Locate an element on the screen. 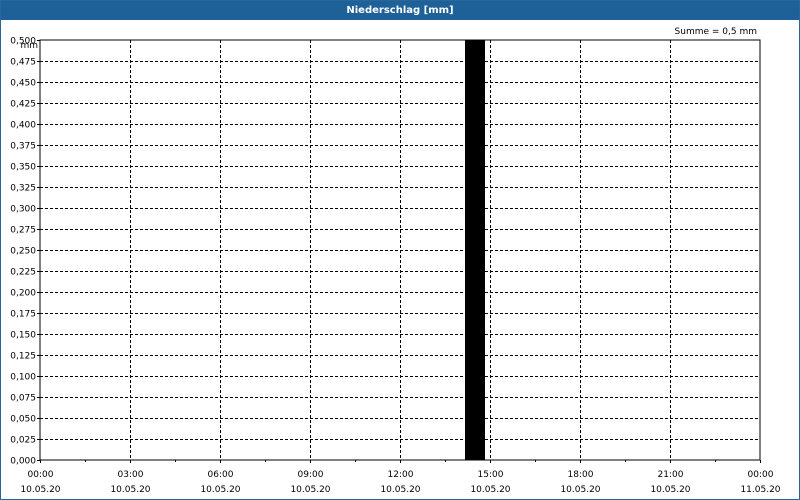  y-tick-label: 0,375 is located at coordinates (23, 147).